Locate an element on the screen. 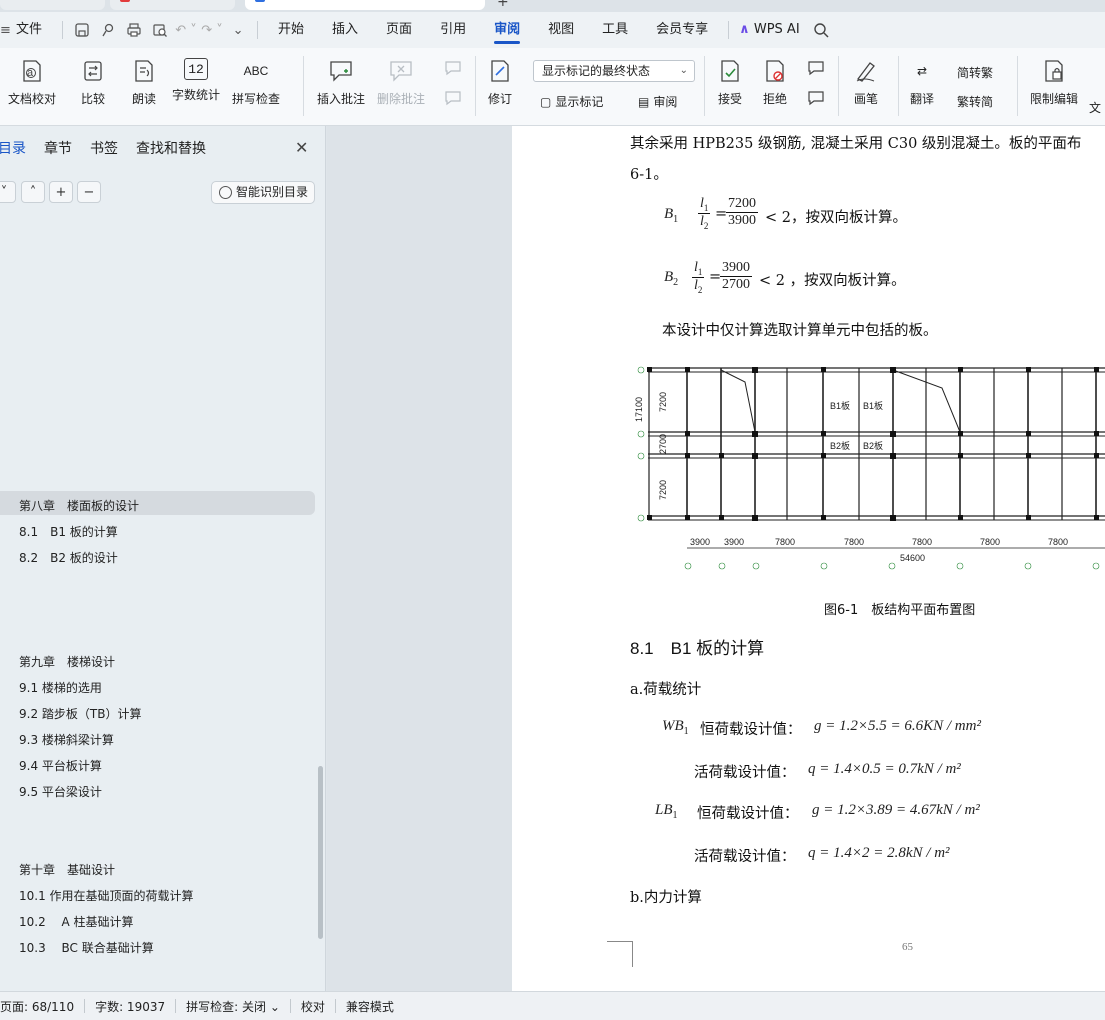 The image size is (1105, 1020). remove-heading-icon: − is located at coordinates (89, 192).